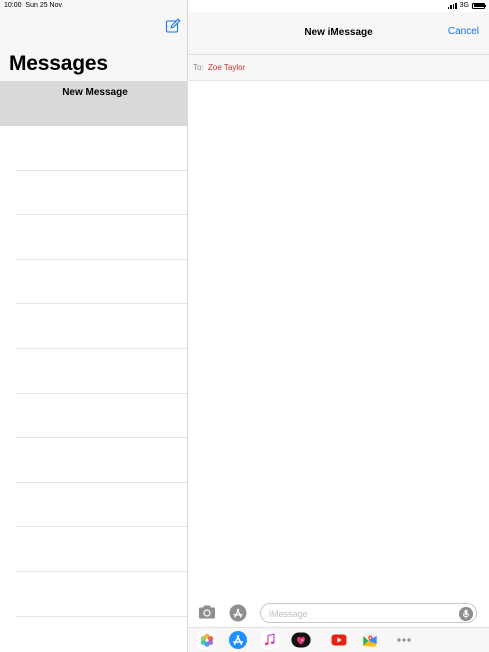 The width and height of the screenshot is (489, 652). I want to click on status-indicators: 3G, so click(466, 5).